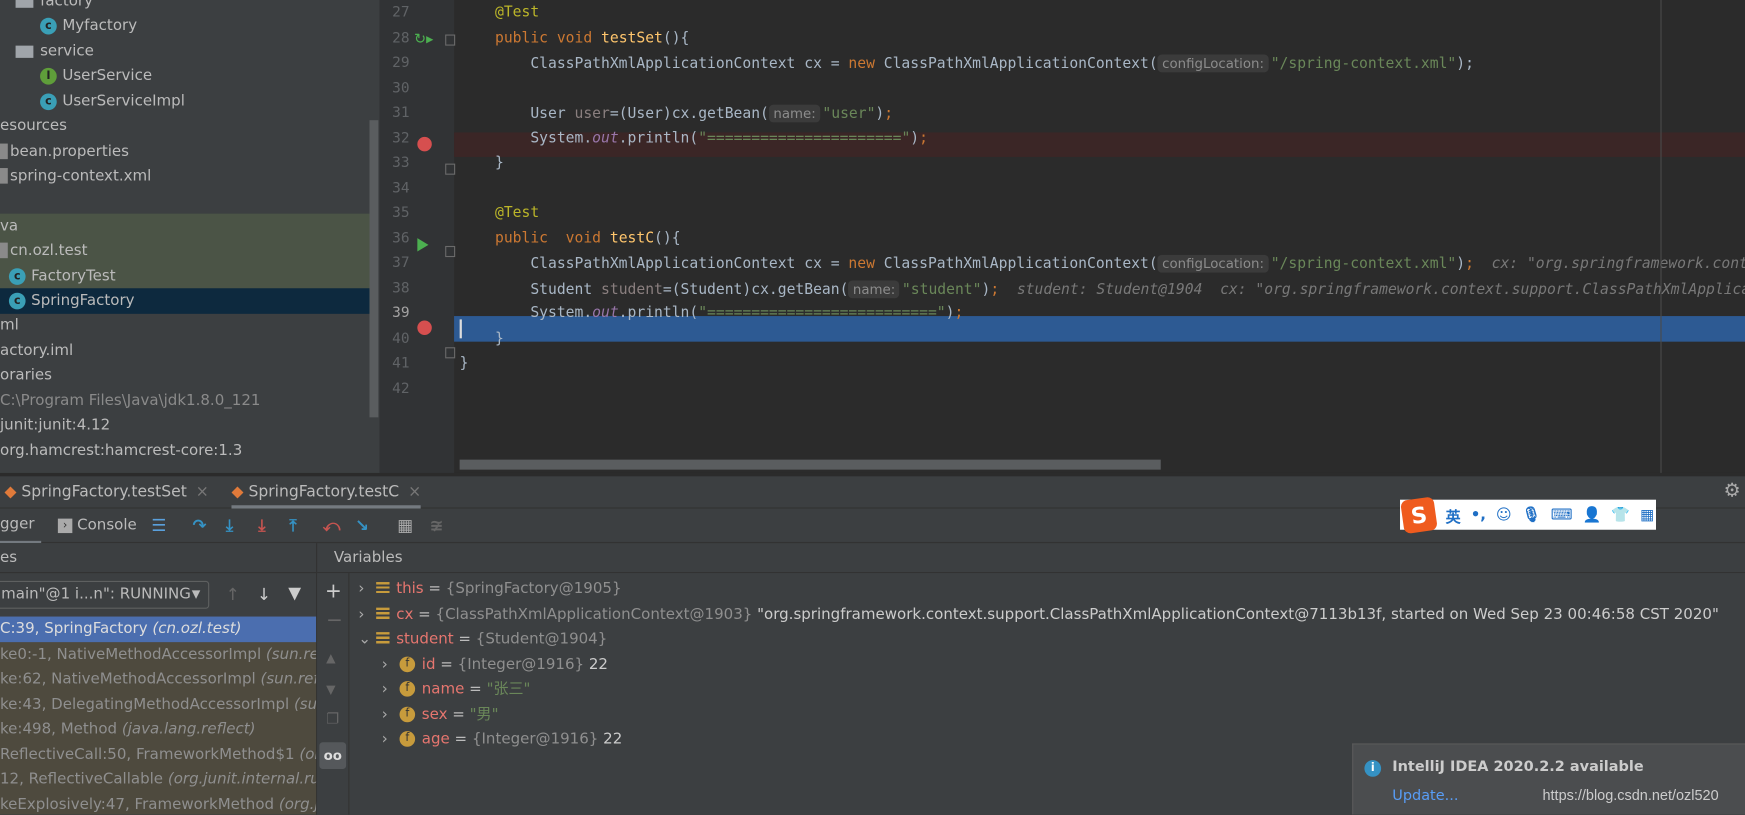 The image size is (1745, 815). Describe the element at coordinates (407, 689) in the screenshot. I see `field-icon: f` at that location.